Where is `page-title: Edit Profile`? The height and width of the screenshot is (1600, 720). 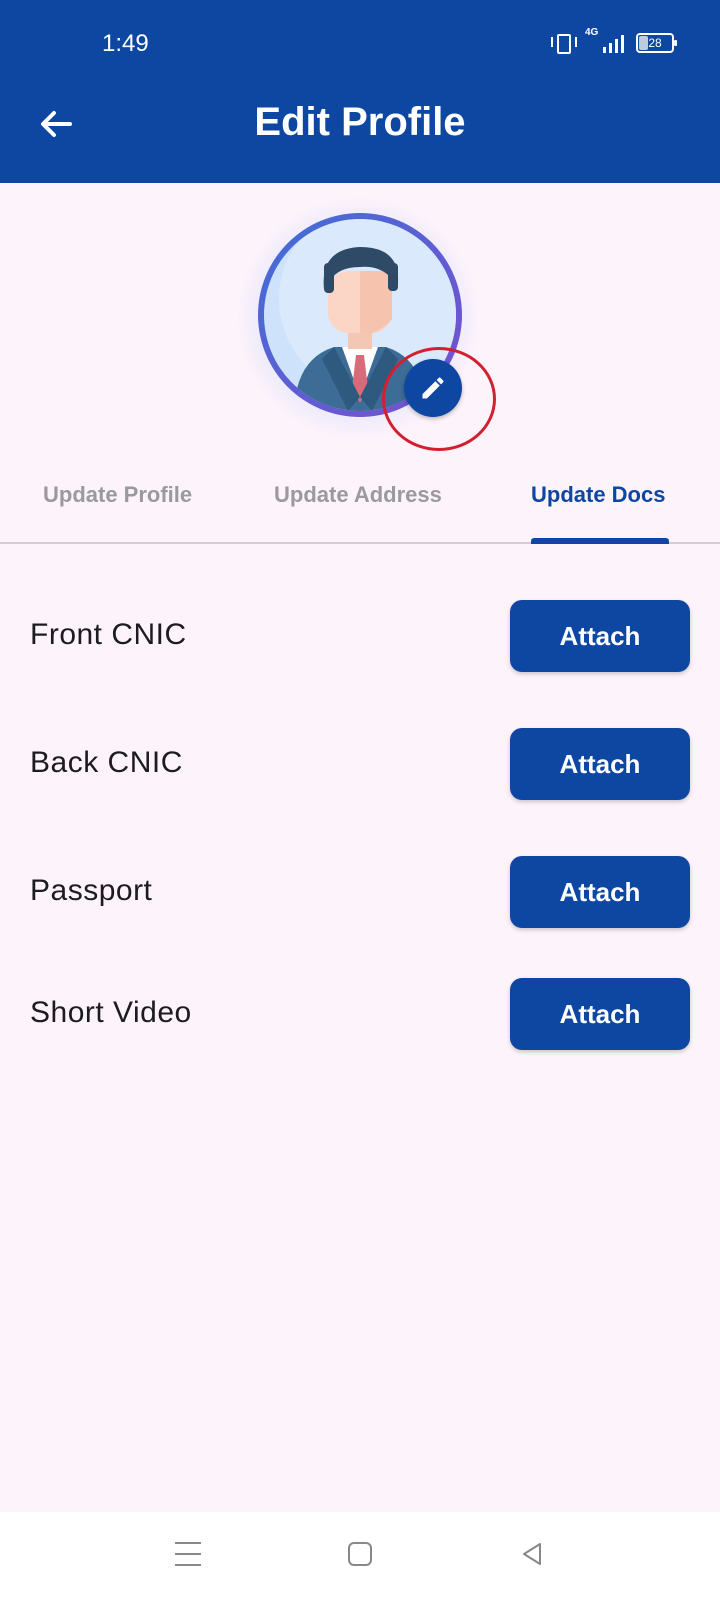 page-title: Edit Profile is located at coordinates (360, 122).